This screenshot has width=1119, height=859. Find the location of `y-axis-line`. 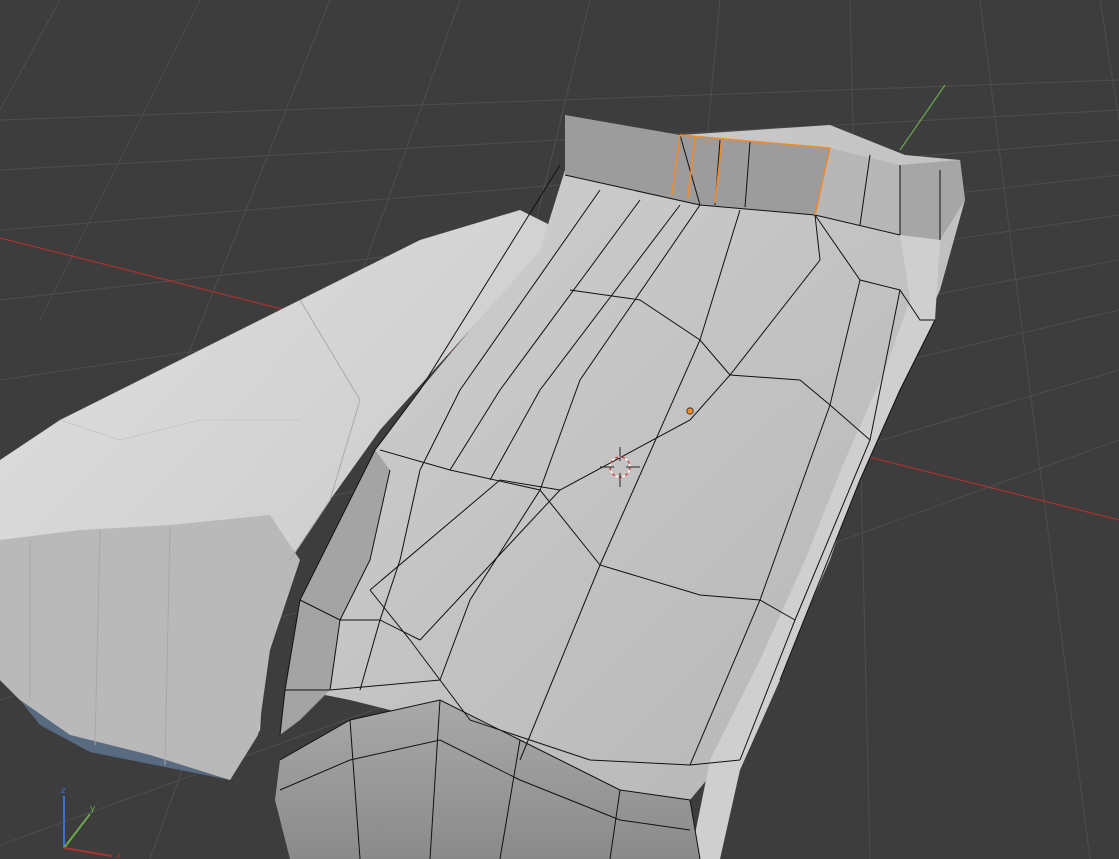

y-axis-line is located at coordinates (922, 117).